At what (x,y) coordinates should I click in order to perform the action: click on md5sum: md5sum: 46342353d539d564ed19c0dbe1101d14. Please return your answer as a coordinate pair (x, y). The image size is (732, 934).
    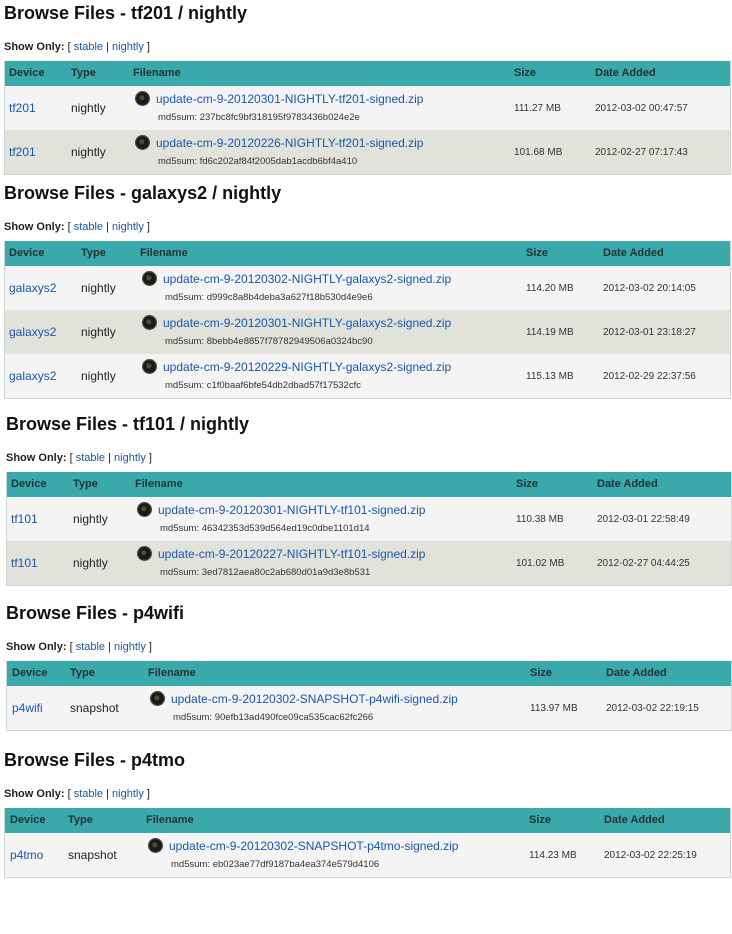
    Looking at the image, I should click on (265, 528).